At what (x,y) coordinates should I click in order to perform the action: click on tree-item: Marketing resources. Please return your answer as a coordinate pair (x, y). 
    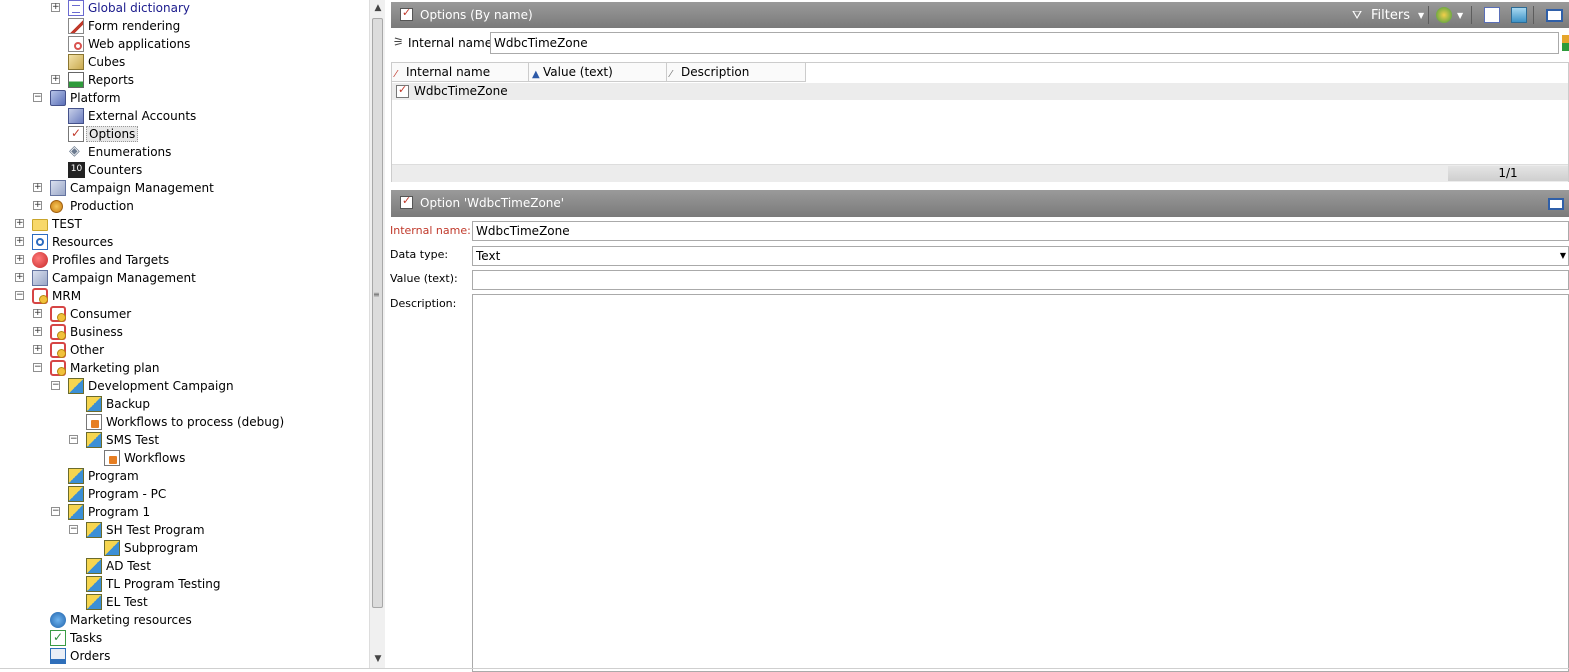
    Looking at the image, I should click on (184, 620).